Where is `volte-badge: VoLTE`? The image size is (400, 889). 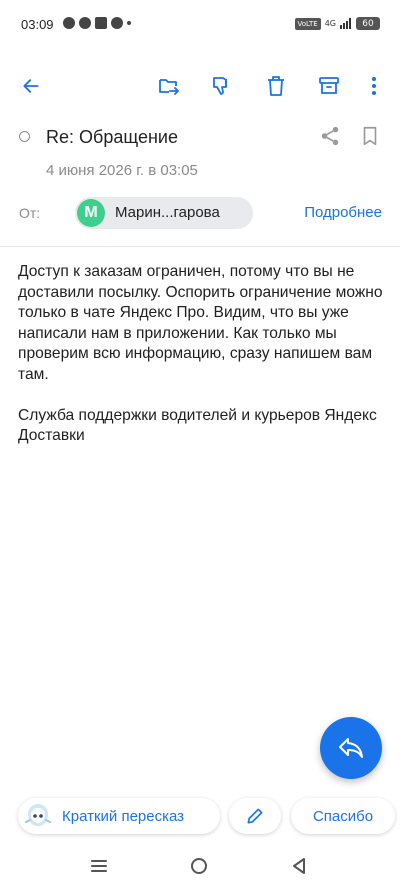 volte-badge: VoLTE is located at coordinates (307, 23).